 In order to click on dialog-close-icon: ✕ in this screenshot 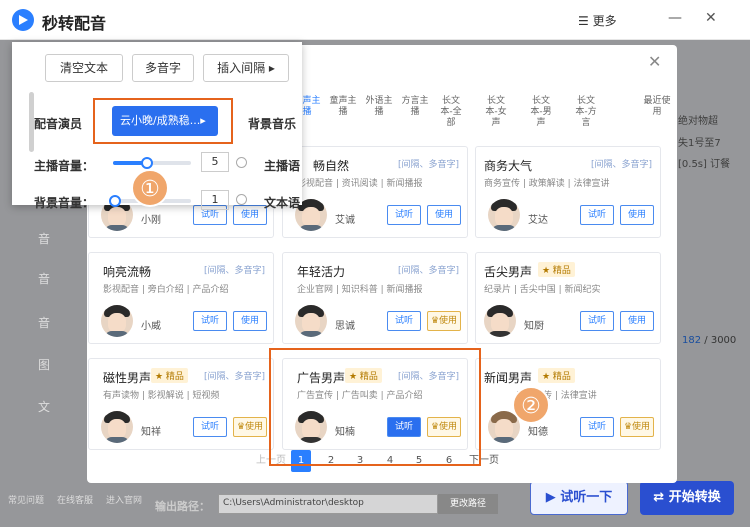, I will do `click(654, 61)`.